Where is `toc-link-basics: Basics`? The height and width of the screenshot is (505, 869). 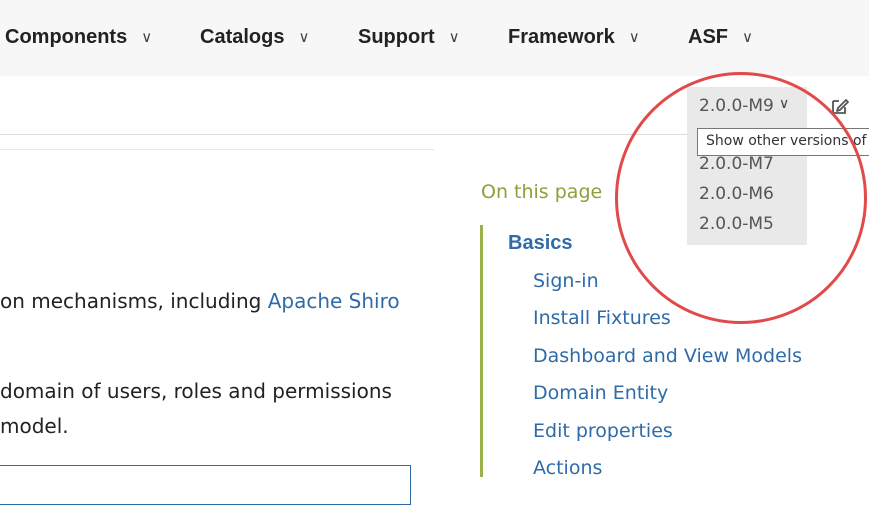 toc-link-basics: Basics is located at coordinates (540, 243).